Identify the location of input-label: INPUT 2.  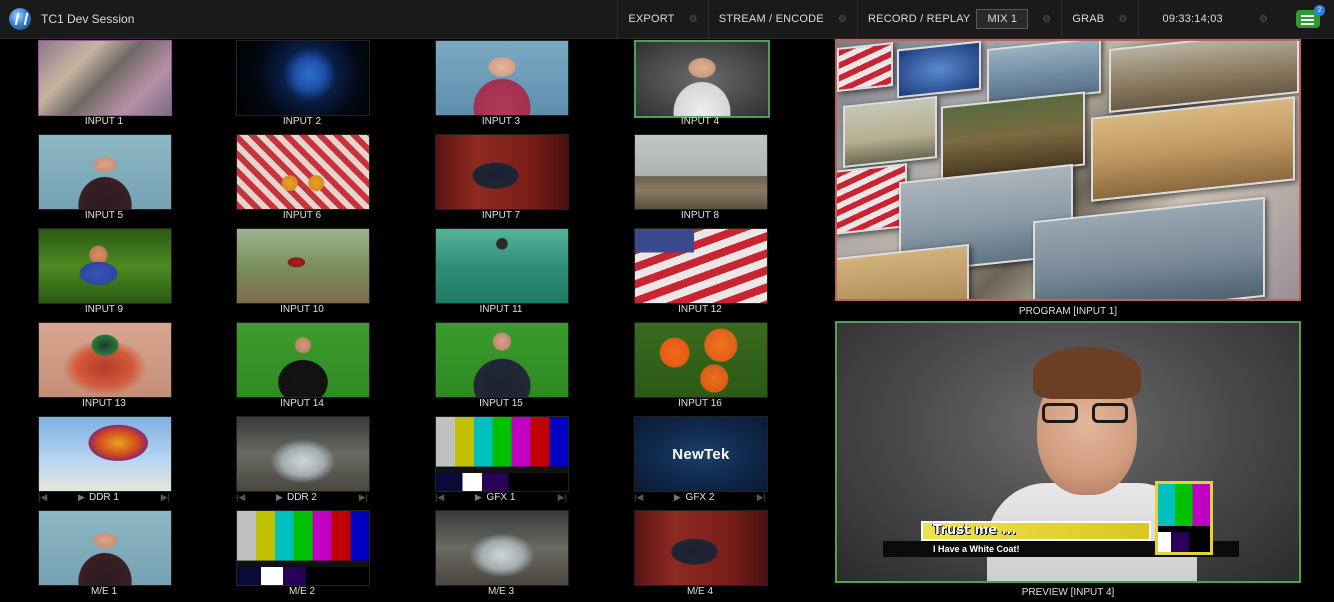
(302, 121).